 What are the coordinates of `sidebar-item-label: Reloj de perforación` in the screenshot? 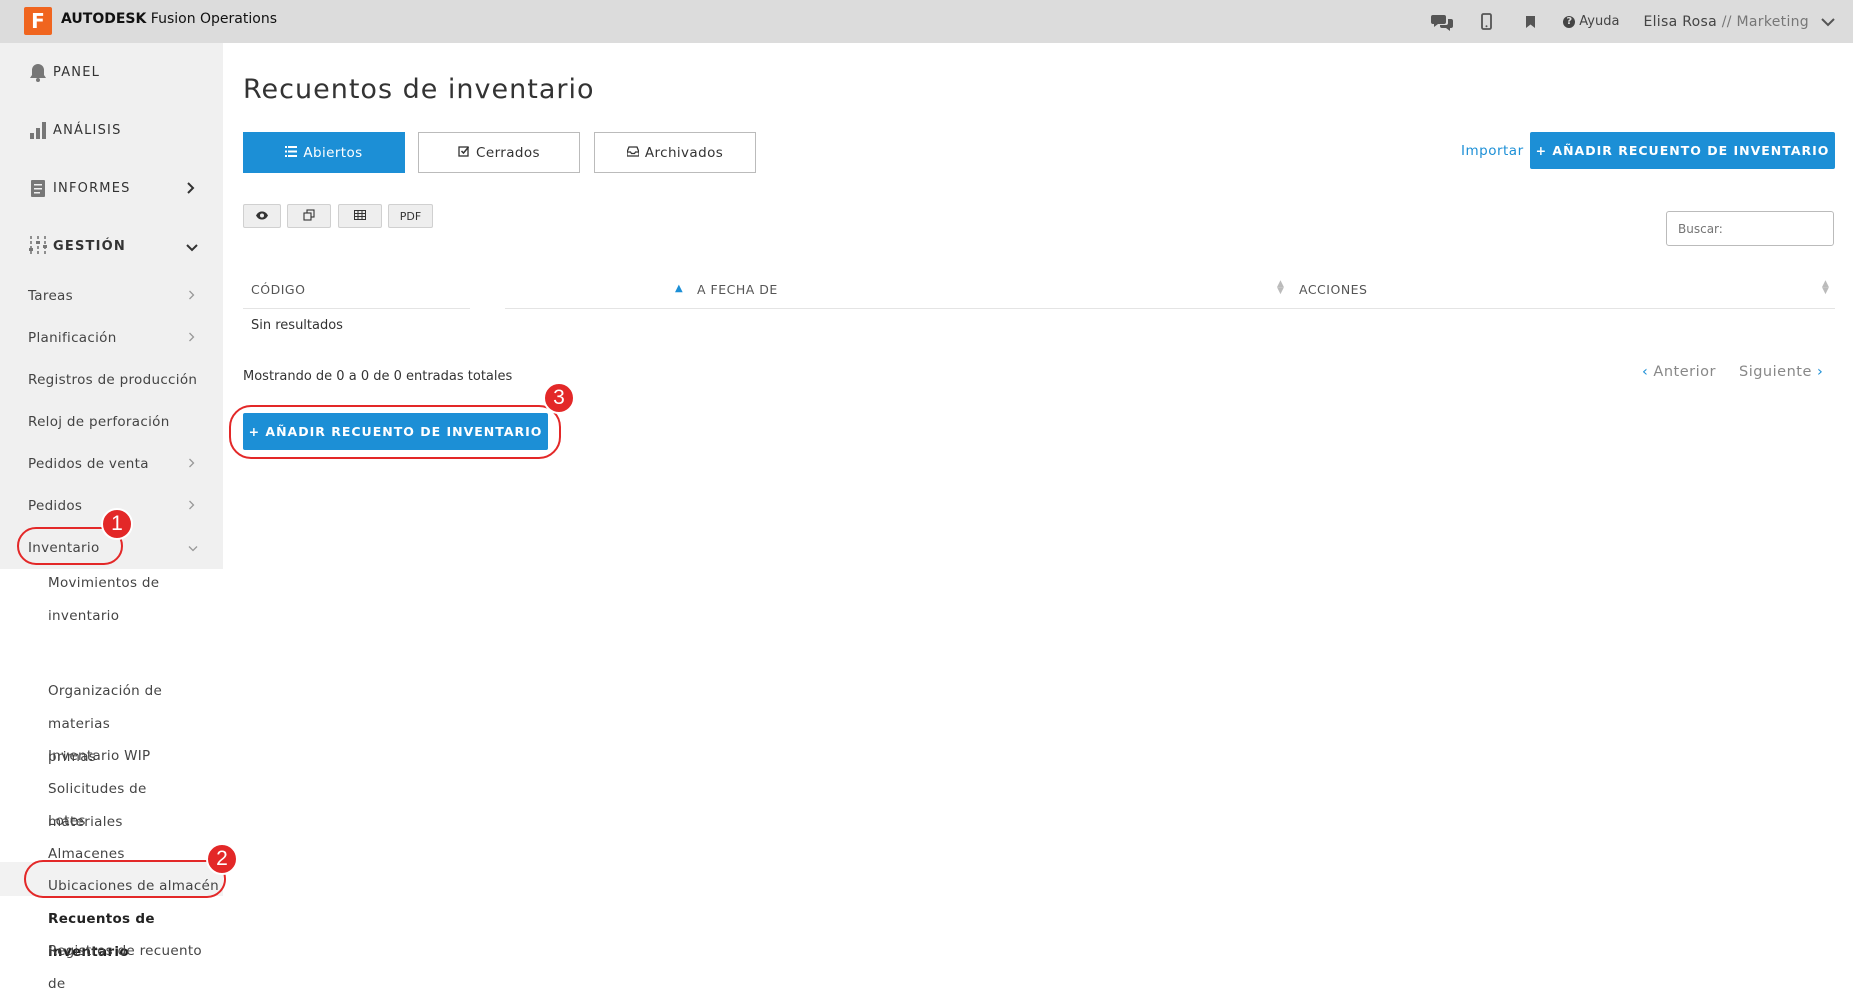 It's located at (99, 422).